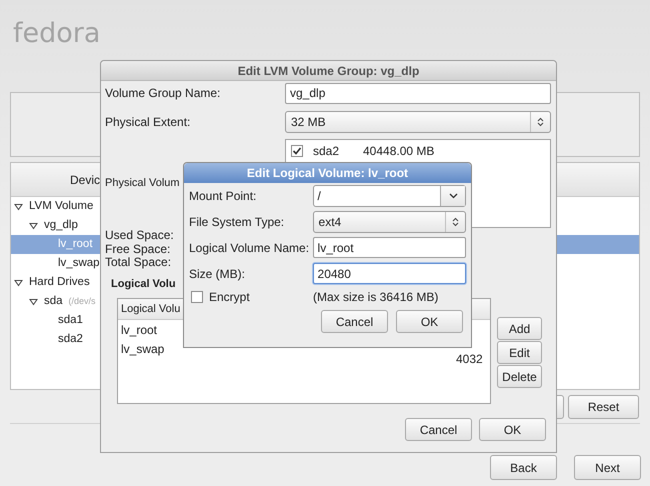  Describe the element at coordinates (375, 297) in the screenshot. I see `max-size-note: (Max size is 36416 MB)` at that location.